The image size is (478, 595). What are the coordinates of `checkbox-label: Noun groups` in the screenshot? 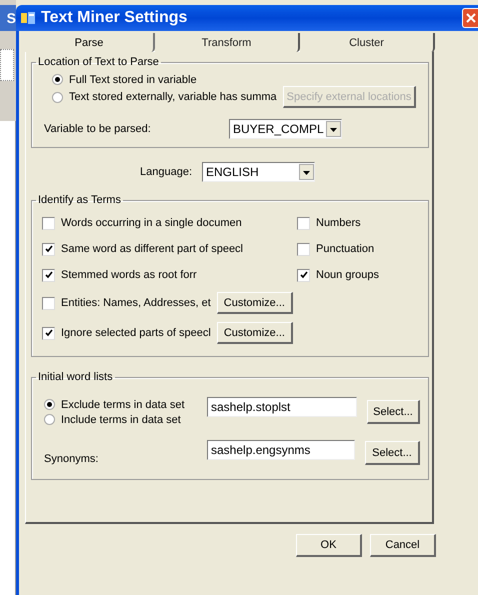 It's located at (347, 275).